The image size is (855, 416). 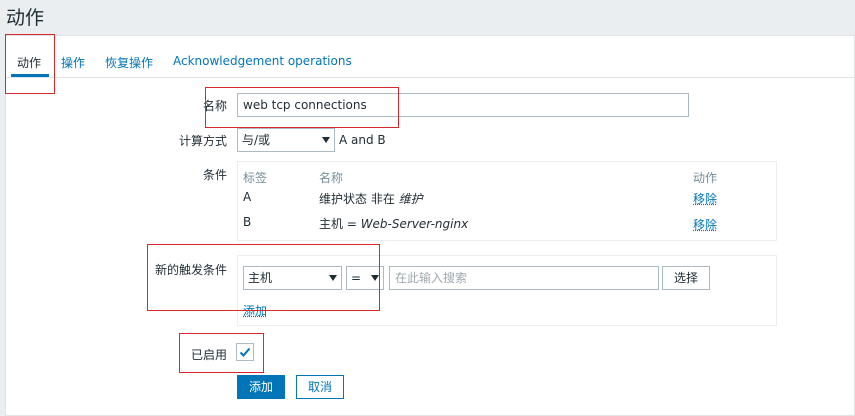 I want to click on enabled-checkbox, so click(x=245, y=352).